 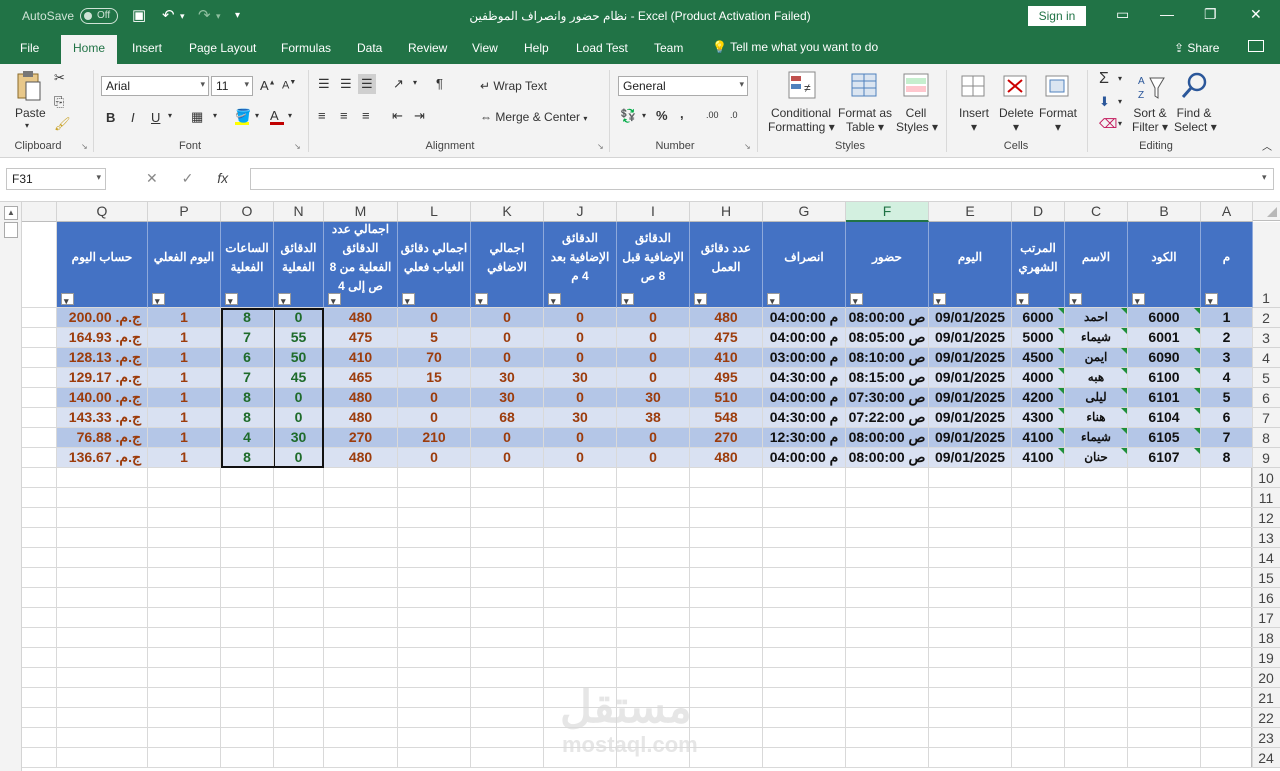 I want to click on data-cell-j: 30, so click(x=580, y=378).